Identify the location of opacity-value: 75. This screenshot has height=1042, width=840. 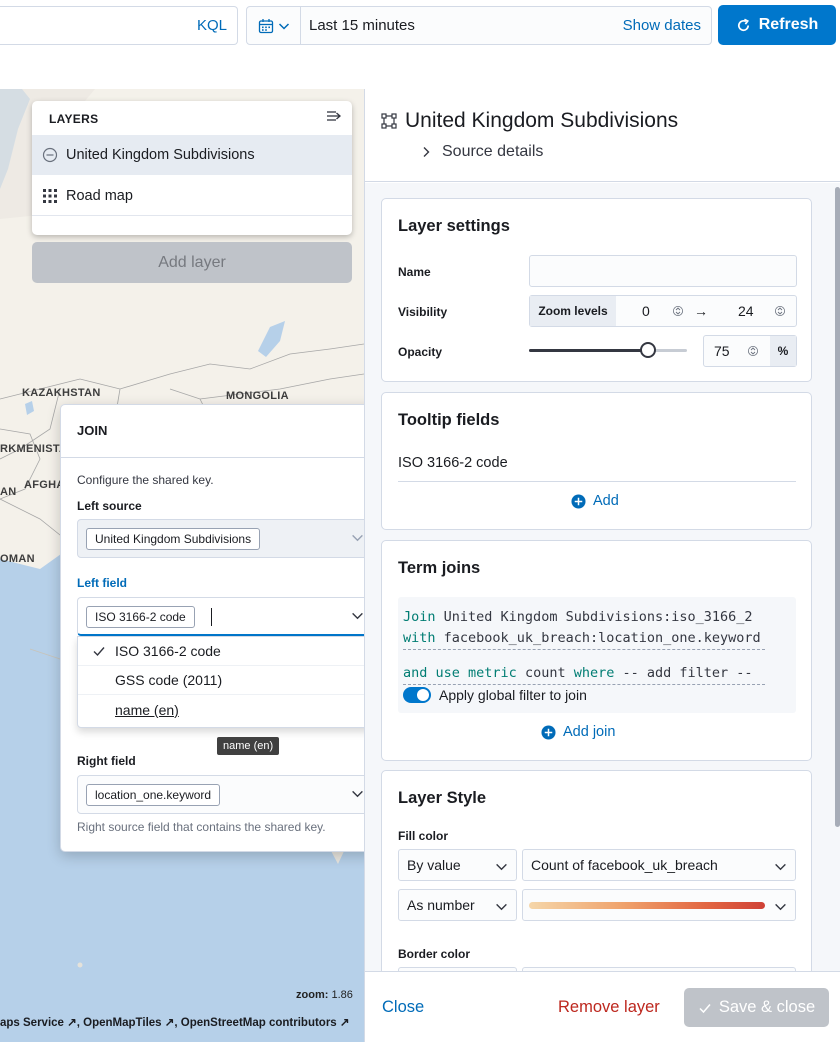
(722, 351).